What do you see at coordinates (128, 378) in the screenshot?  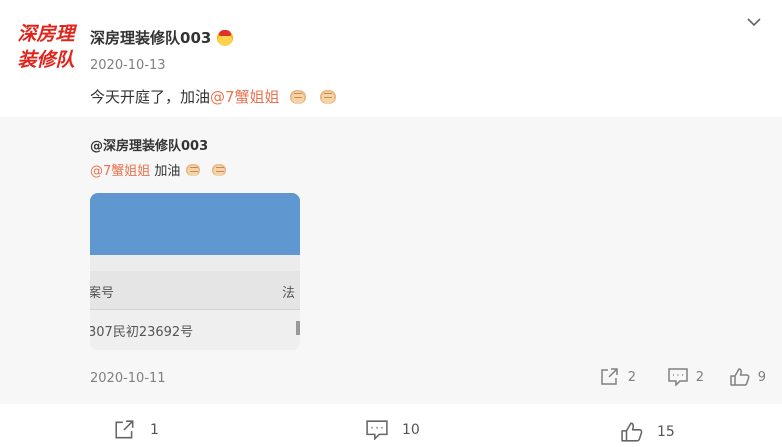 I see `repost-date: 2020-10-11` at bounding box center [128, 378].